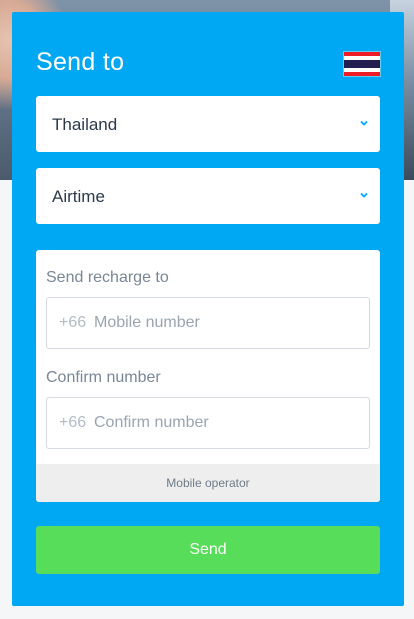 This screenshot has width=414, height=619. Describe the element at coordinates (103, 377) in the screenshot. I see `confirm-number-label: Confirm number` at that location.